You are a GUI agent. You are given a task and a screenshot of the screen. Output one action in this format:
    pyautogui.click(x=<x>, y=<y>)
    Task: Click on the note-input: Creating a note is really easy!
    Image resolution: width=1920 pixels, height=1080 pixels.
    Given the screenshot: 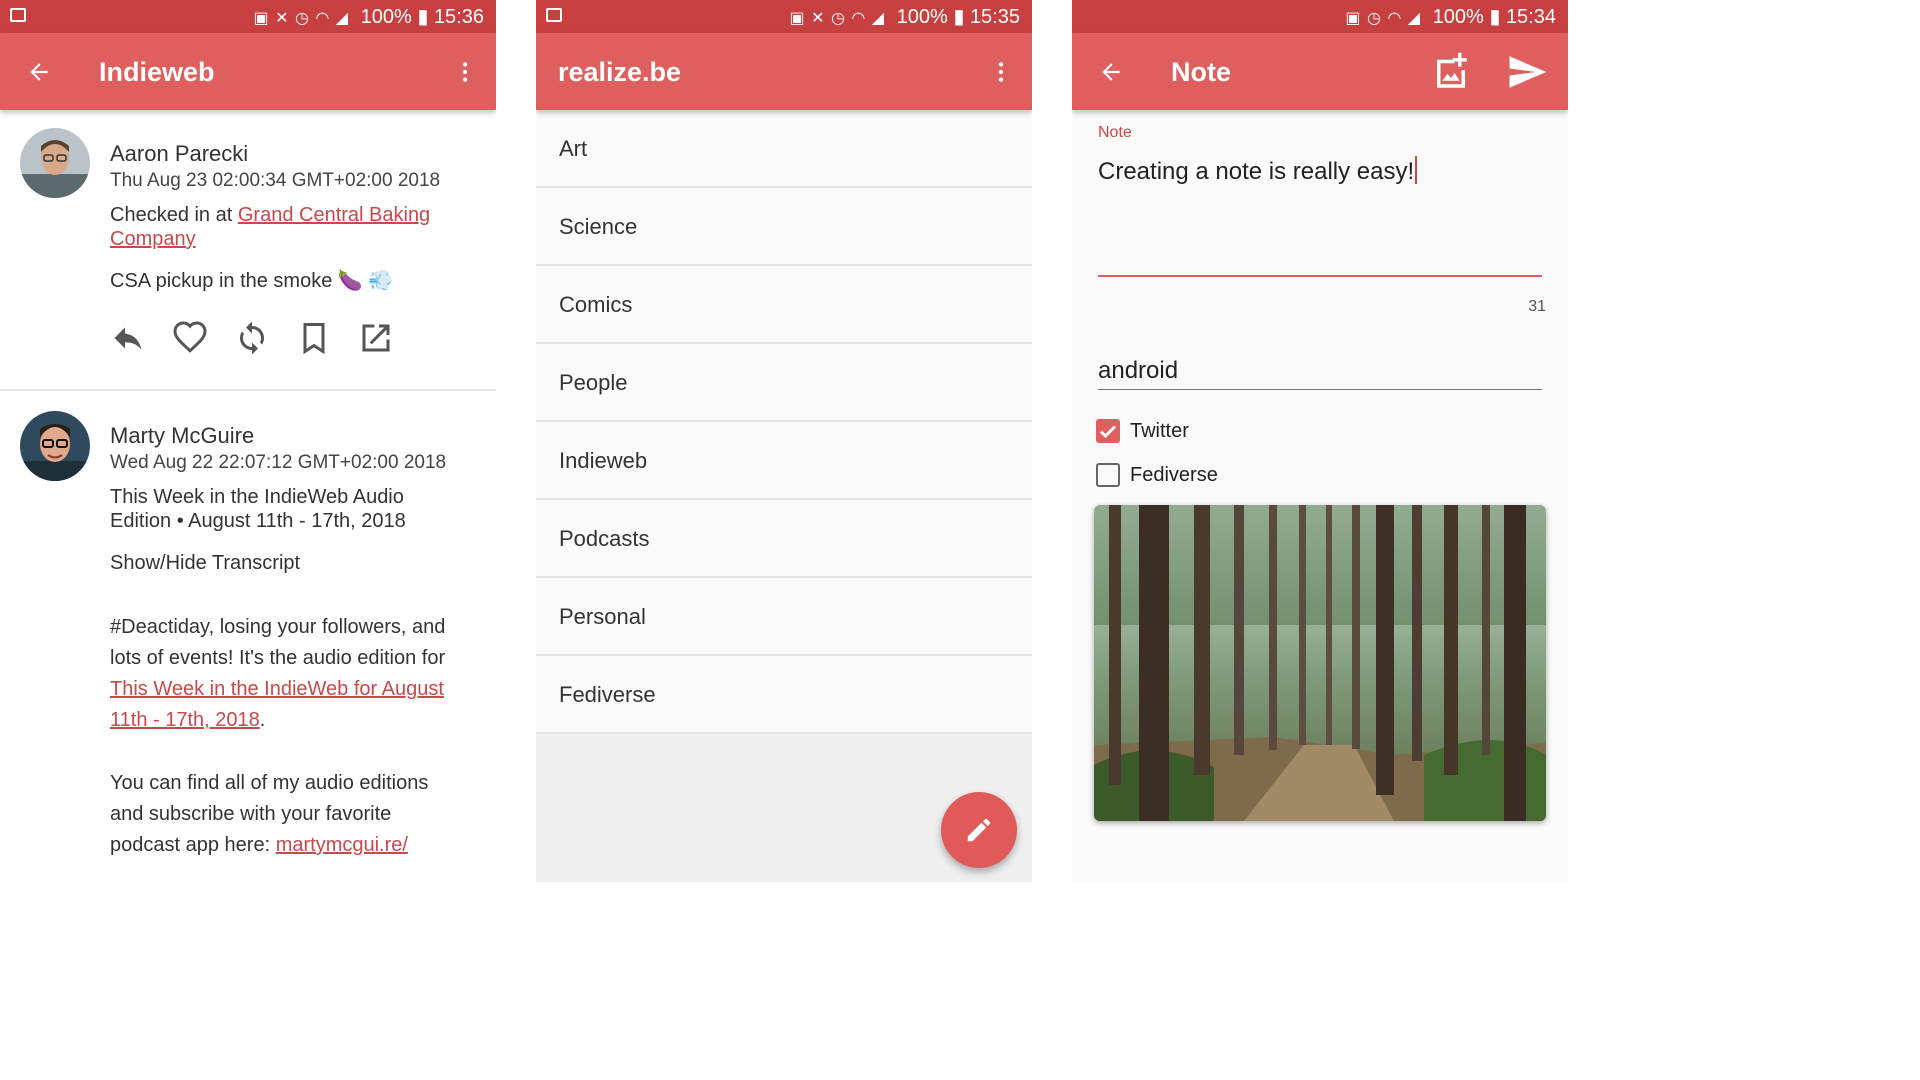 What is the action you would take?
    pyautogui.click(x=1258, y=171)
    